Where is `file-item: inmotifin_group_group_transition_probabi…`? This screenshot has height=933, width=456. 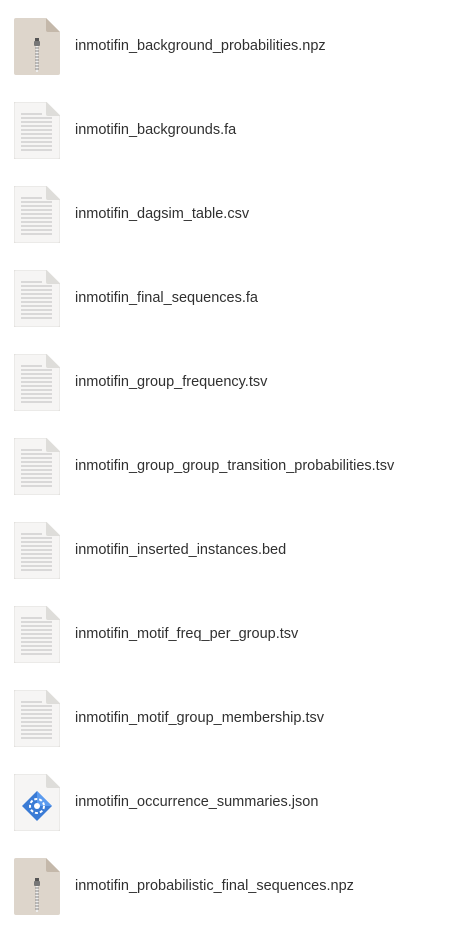 file-item: inmotifin_group_group_transition_probabi… is located at coordinates (228, 466).